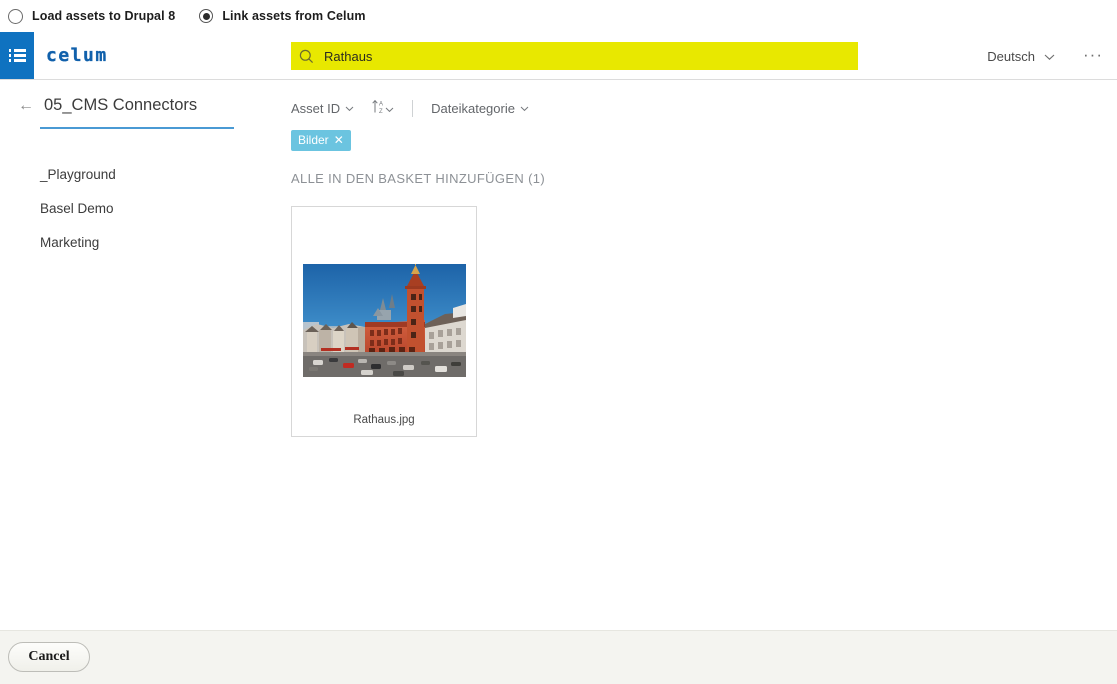 The image size is (1117, 684). I want to click on cancel-button: Cancel, so click(49, 657).